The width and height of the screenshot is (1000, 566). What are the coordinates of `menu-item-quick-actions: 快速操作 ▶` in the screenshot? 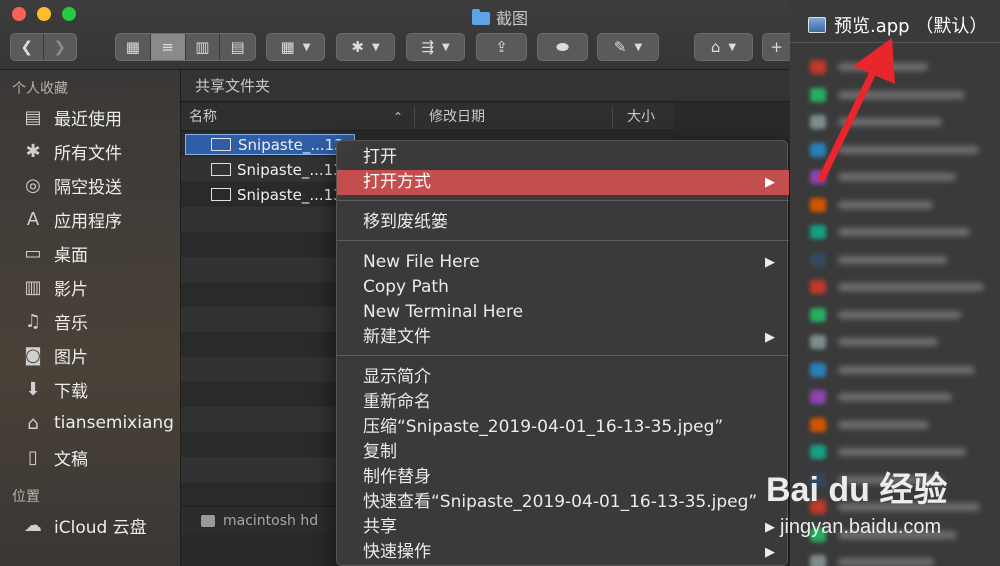 It's located at (563, 552).